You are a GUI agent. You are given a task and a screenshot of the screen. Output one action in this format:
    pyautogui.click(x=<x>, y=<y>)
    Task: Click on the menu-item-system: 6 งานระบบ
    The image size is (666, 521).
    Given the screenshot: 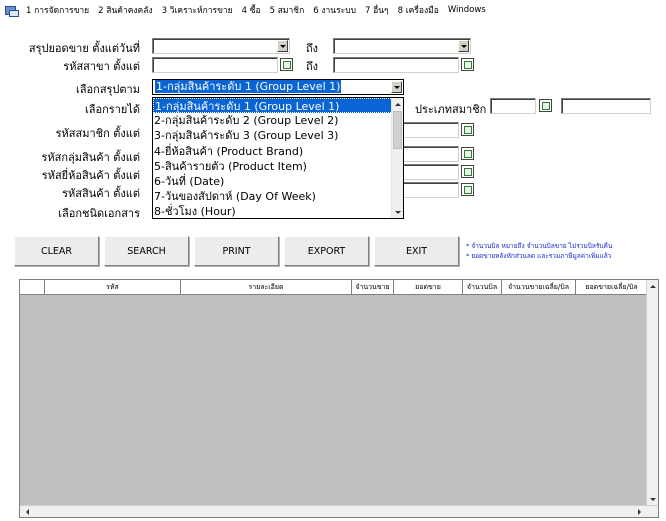 What is the action you would take?
    pyautogui.click(x=334, y=10)
    